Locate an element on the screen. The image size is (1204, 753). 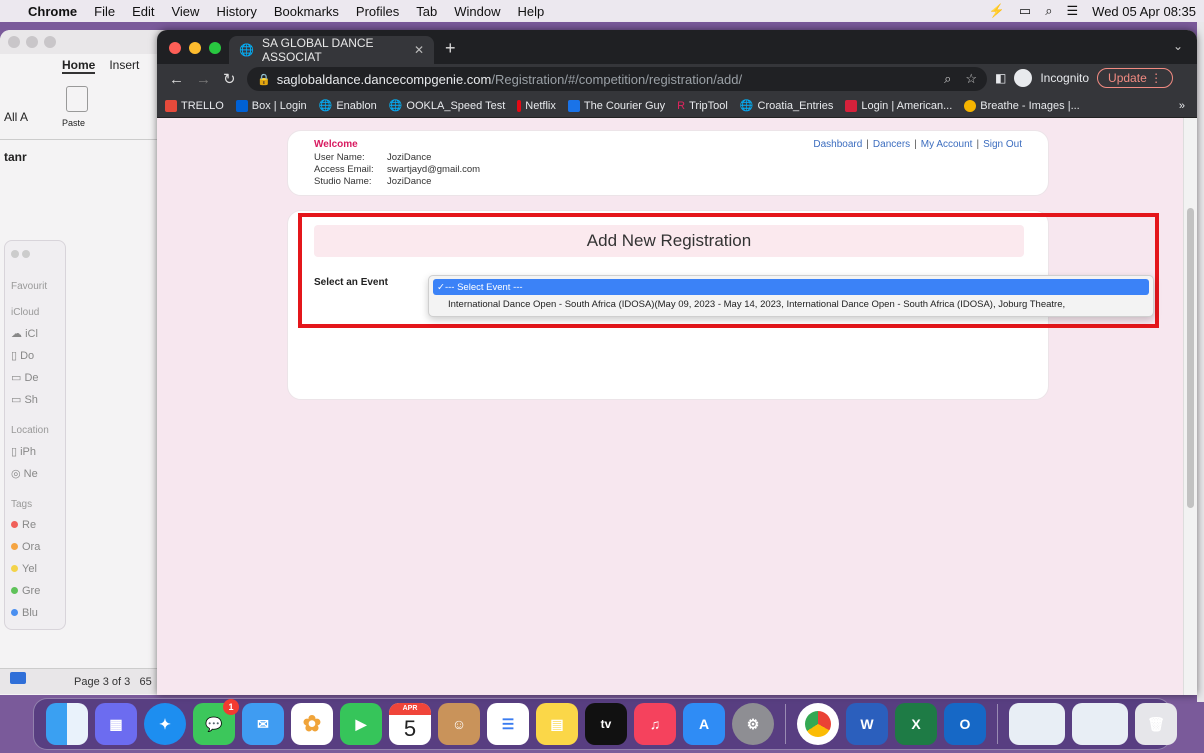
close-window-icon is located at coordinates (175, 48).